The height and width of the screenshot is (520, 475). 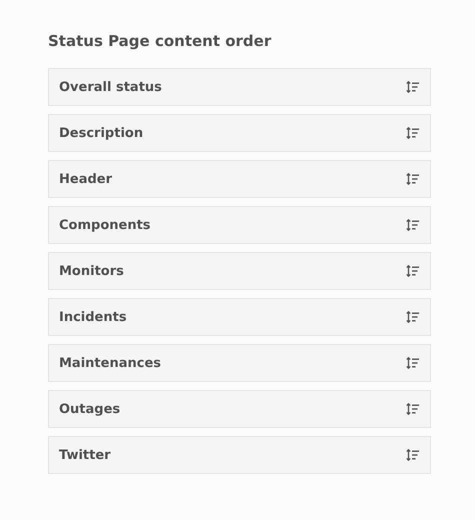 I want to click on sortable-item: Header, so click(x=239, y=179).